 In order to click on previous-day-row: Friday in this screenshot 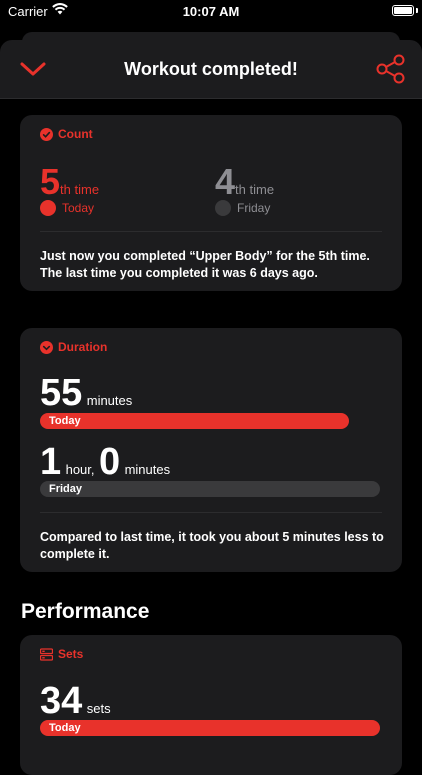, I will do `click(242, 208)`.